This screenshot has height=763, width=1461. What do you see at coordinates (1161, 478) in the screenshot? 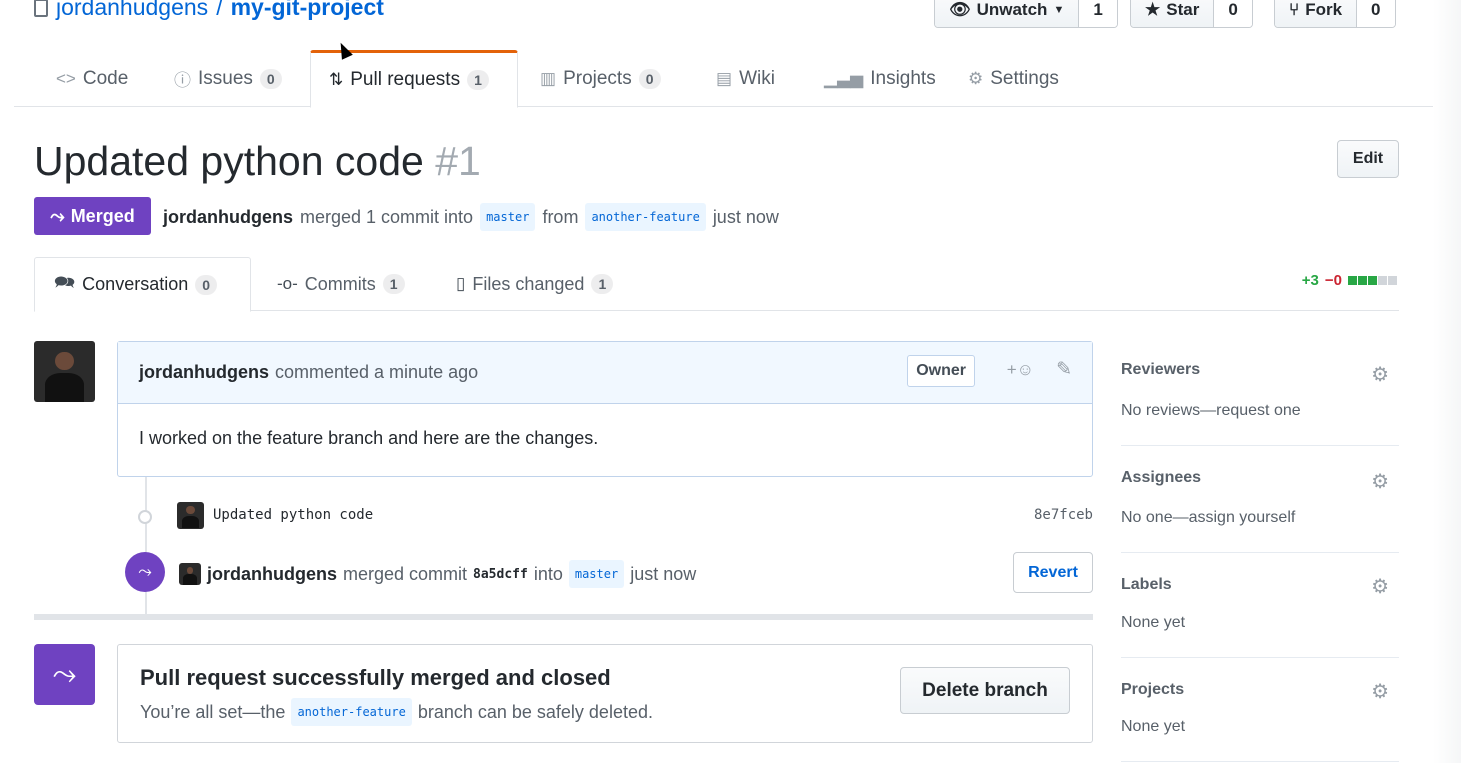
I see `assignees-title: Assignees` at bounding box center [1161, 478].